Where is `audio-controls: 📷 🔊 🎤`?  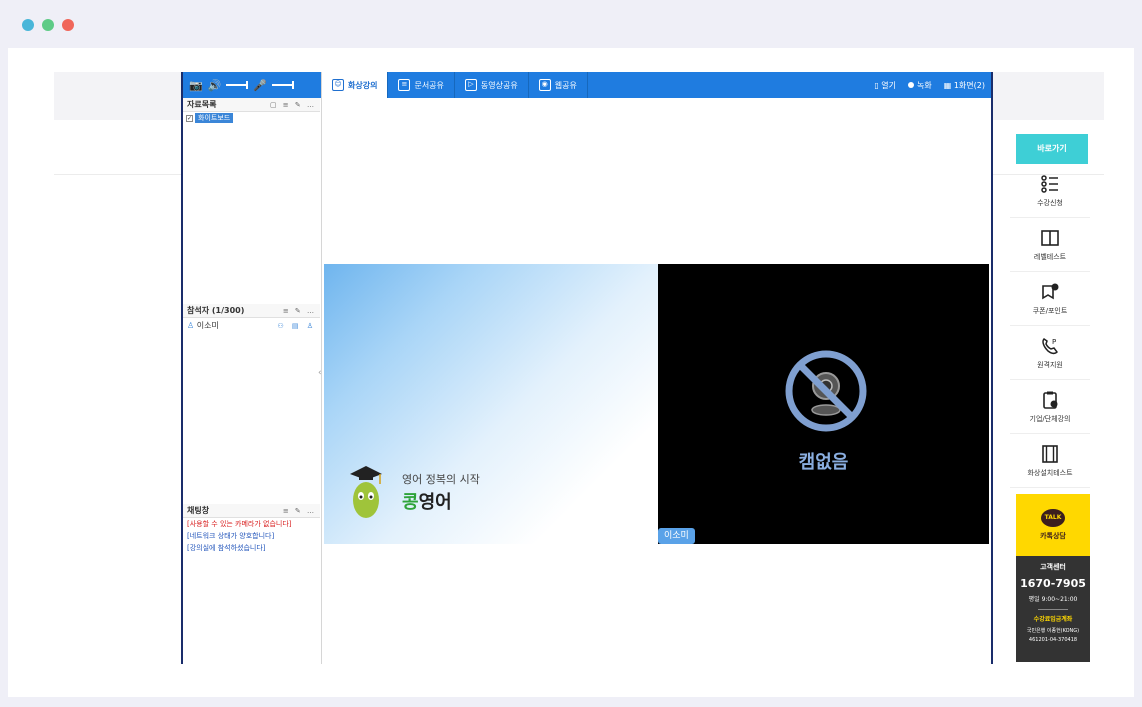
audio-controls: 📷 🔊 🎤 is located at coordinates (252, 85).